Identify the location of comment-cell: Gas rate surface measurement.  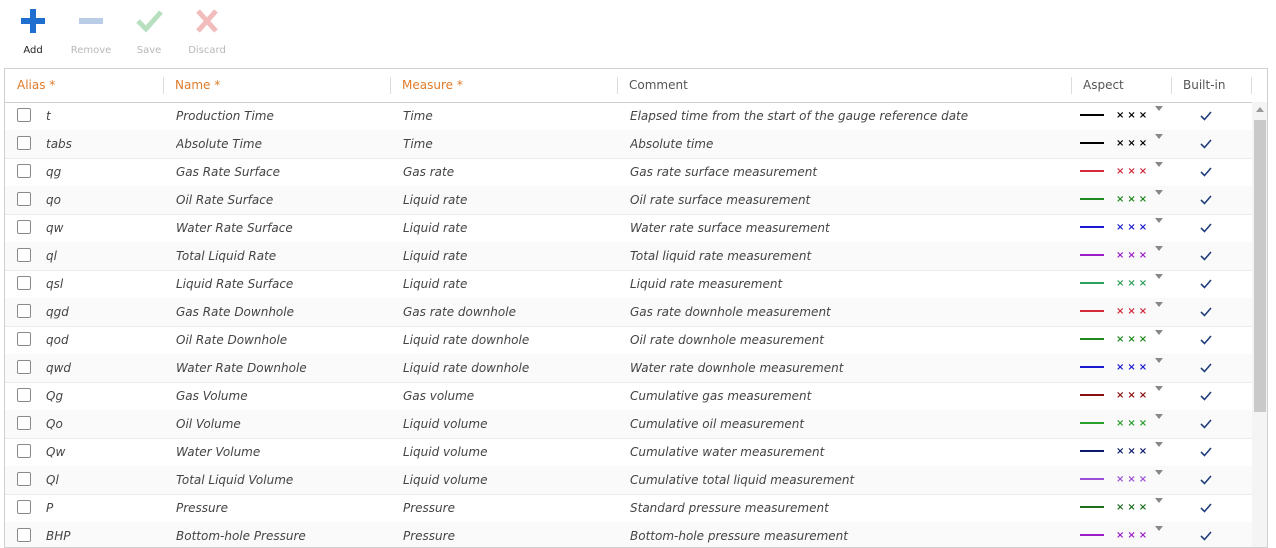
(848, 172).